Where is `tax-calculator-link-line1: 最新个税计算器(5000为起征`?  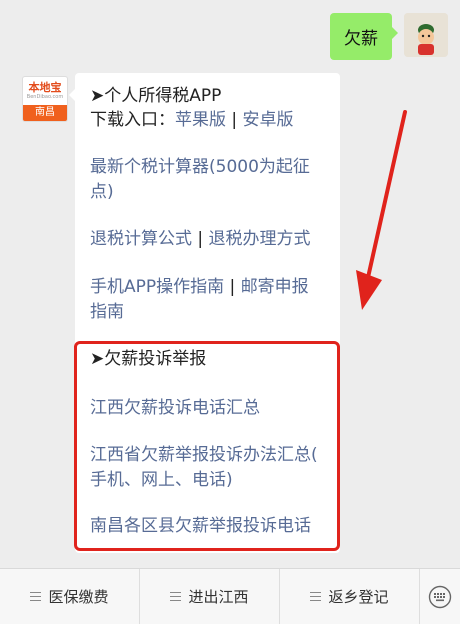
tax-calculator-link-line1: 最新个税计算器(5000为起征 is located at coordinates (200, 167).